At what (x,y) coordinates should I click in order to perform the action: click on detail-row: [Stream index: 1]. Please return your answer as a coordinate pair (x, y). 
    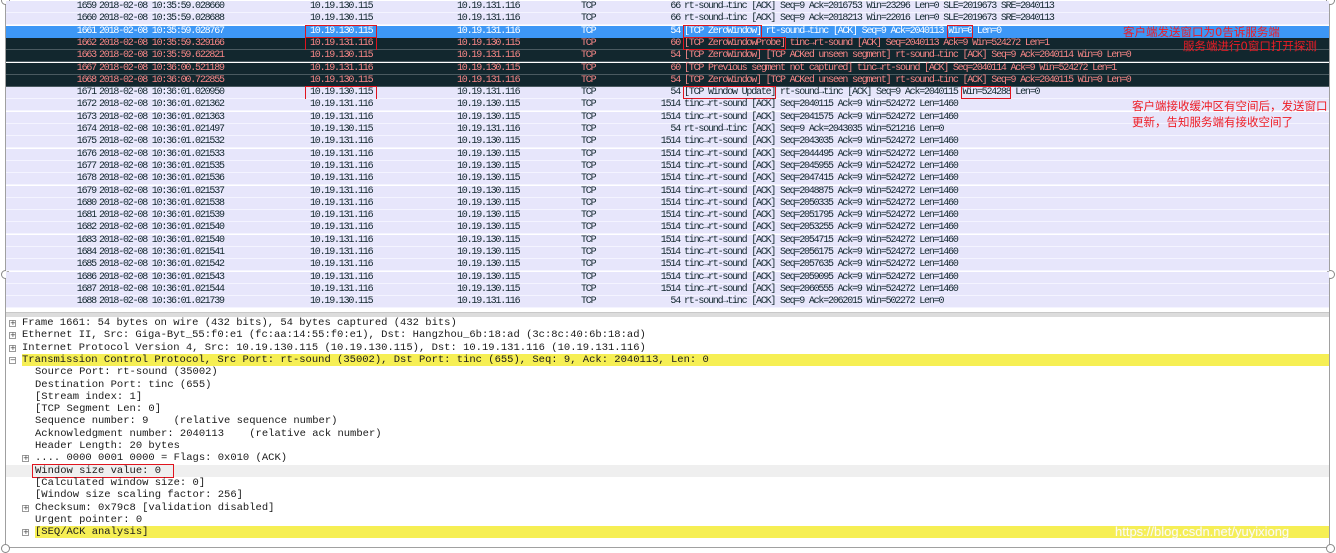
    Looking at the image, I should click on (667, 397).